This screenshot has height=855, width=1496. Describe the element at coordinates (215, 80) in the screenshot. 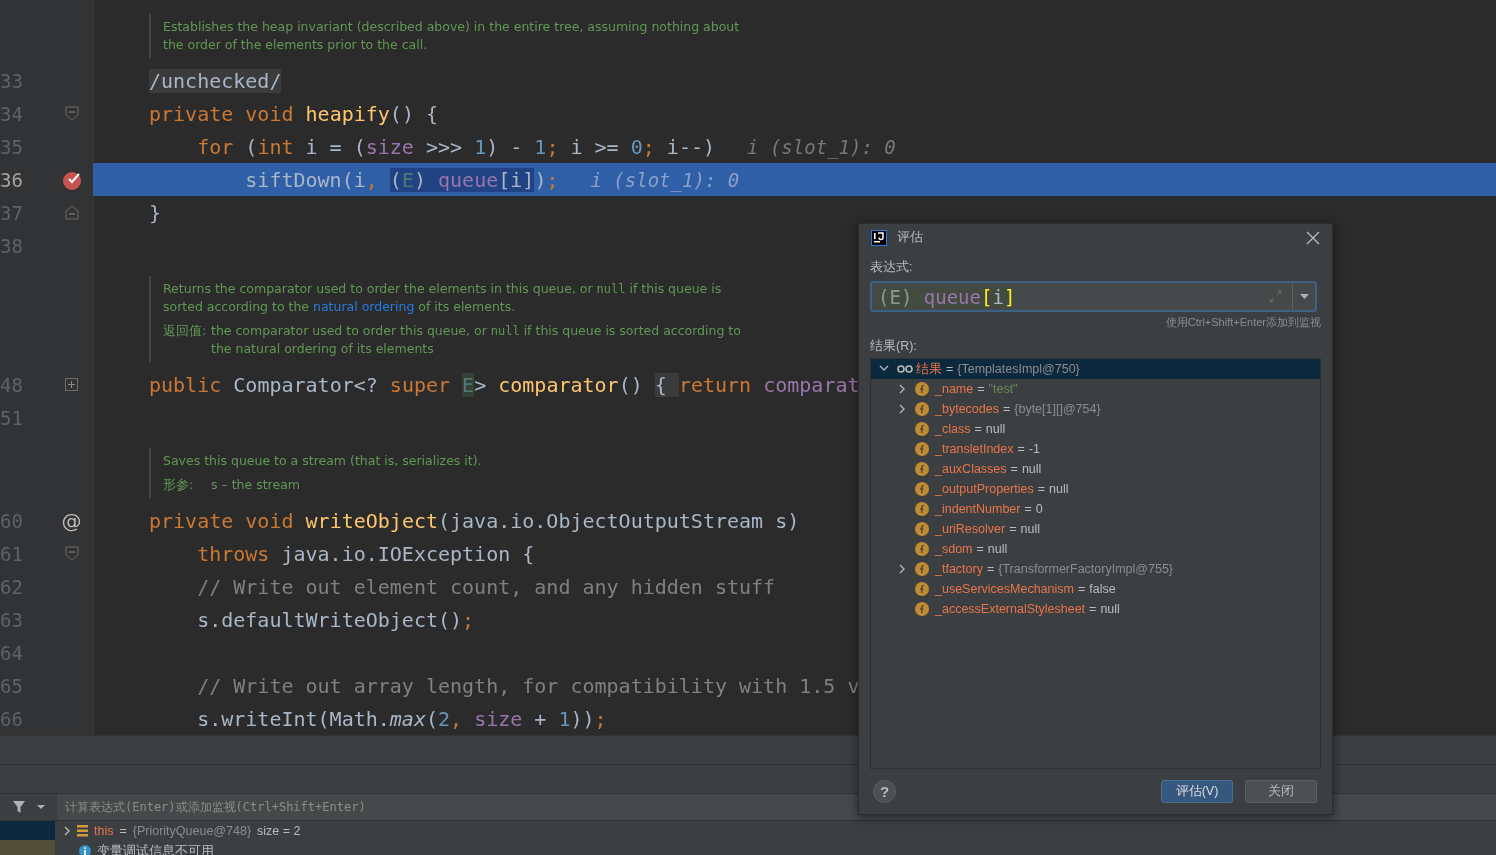

I see `code-token: /unchecked/` at that location.